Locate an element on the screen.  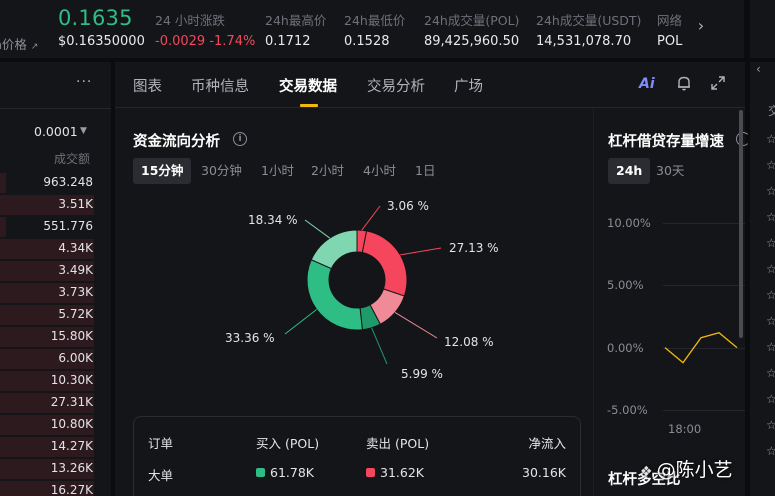
margin-timeframe-24h: 24h is located at coordinates (629, 171).